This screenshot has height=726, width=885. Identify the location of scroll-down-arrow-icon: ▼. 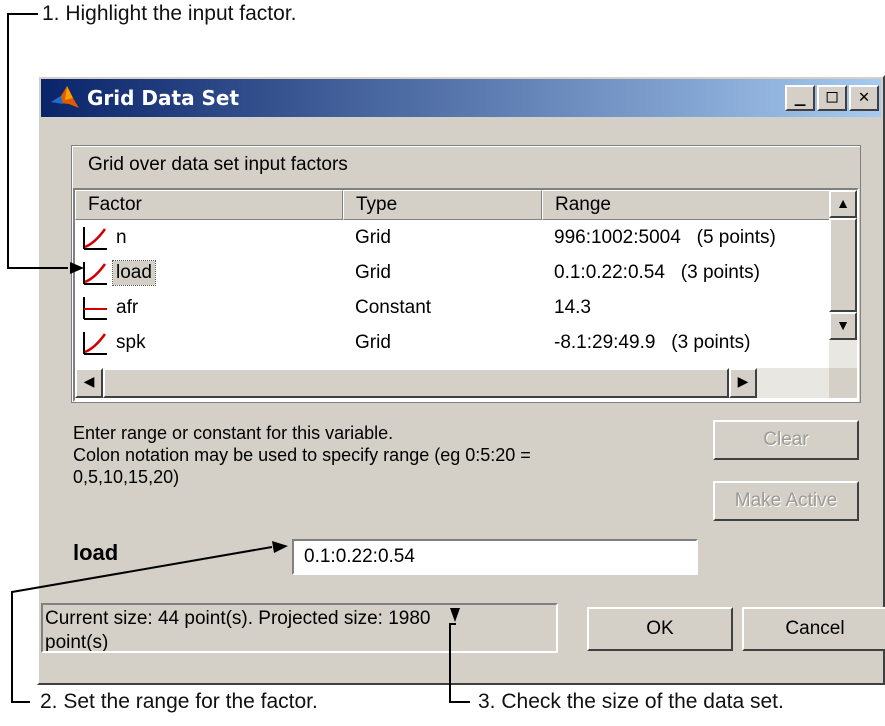
(843, 326).